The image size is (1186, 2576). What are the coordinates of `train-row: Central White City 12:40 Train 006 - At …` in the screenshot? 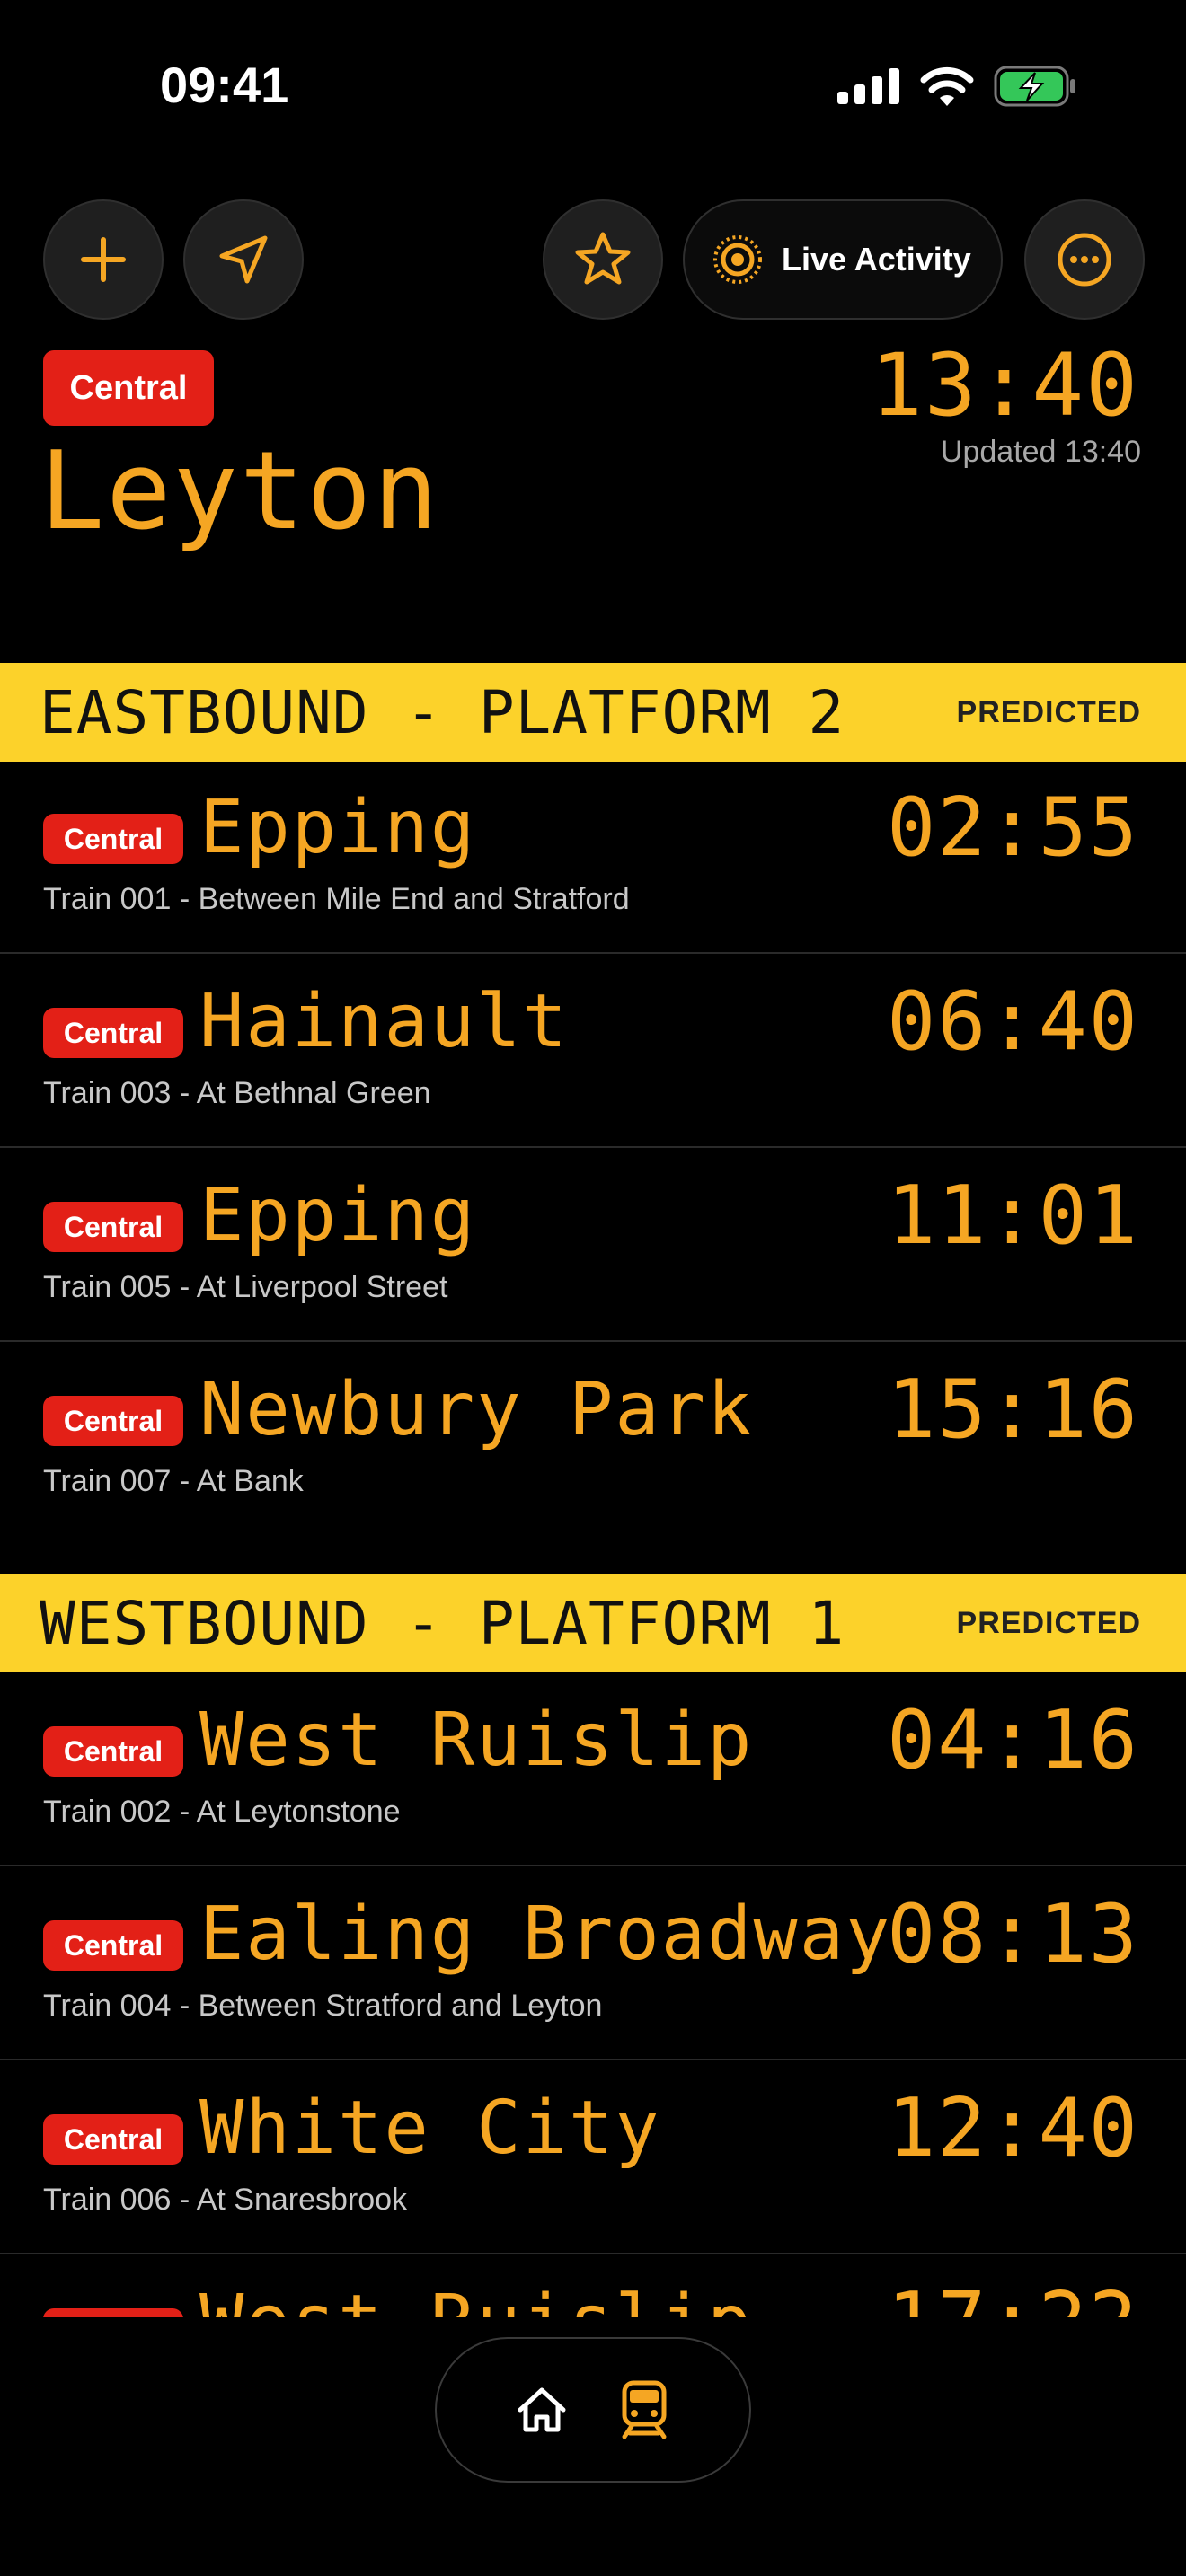 It's located at (593, 2157).